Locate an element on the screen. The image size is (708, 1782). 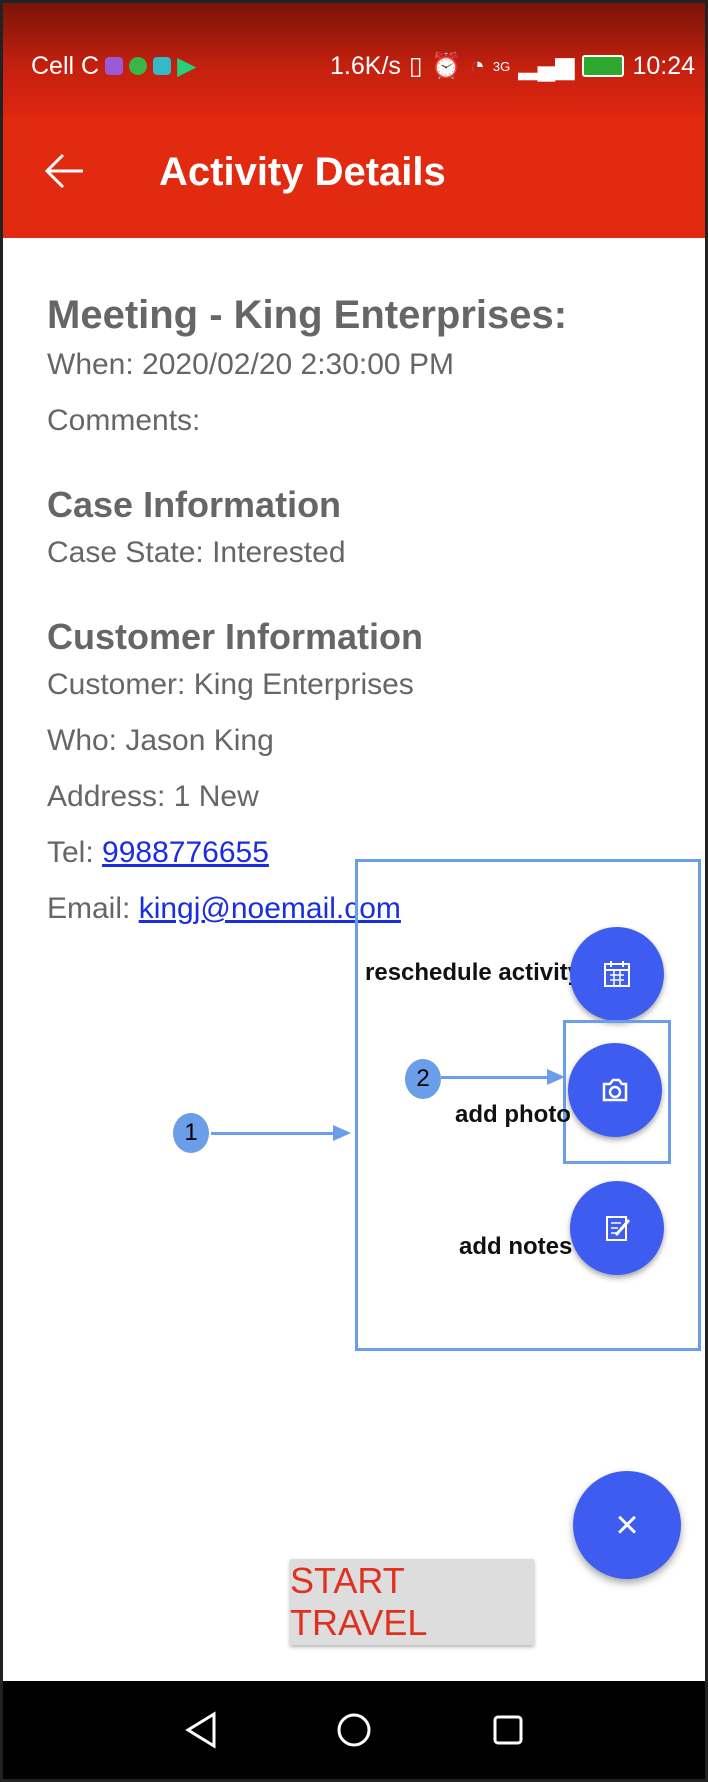
tel-link: 9988776655 is located at coordinates (185, 852).